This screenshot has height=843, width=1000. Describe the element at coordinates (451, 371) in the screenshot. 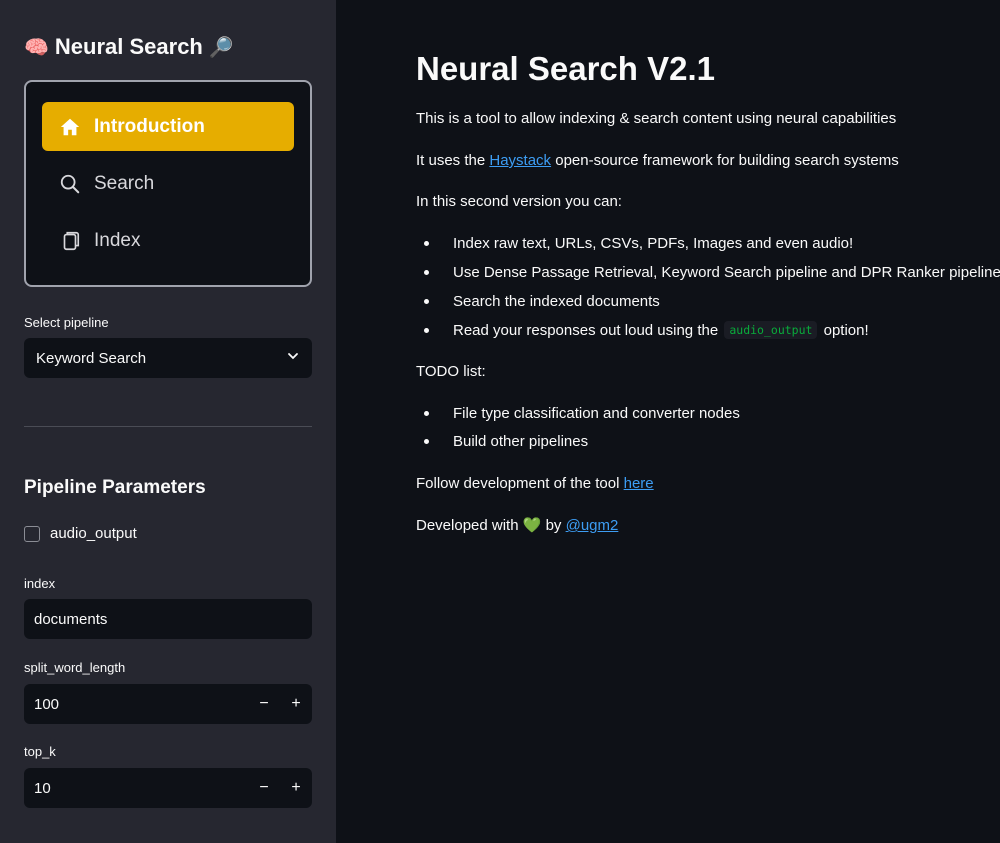

I see `todo-title: TODO list:` at that location.